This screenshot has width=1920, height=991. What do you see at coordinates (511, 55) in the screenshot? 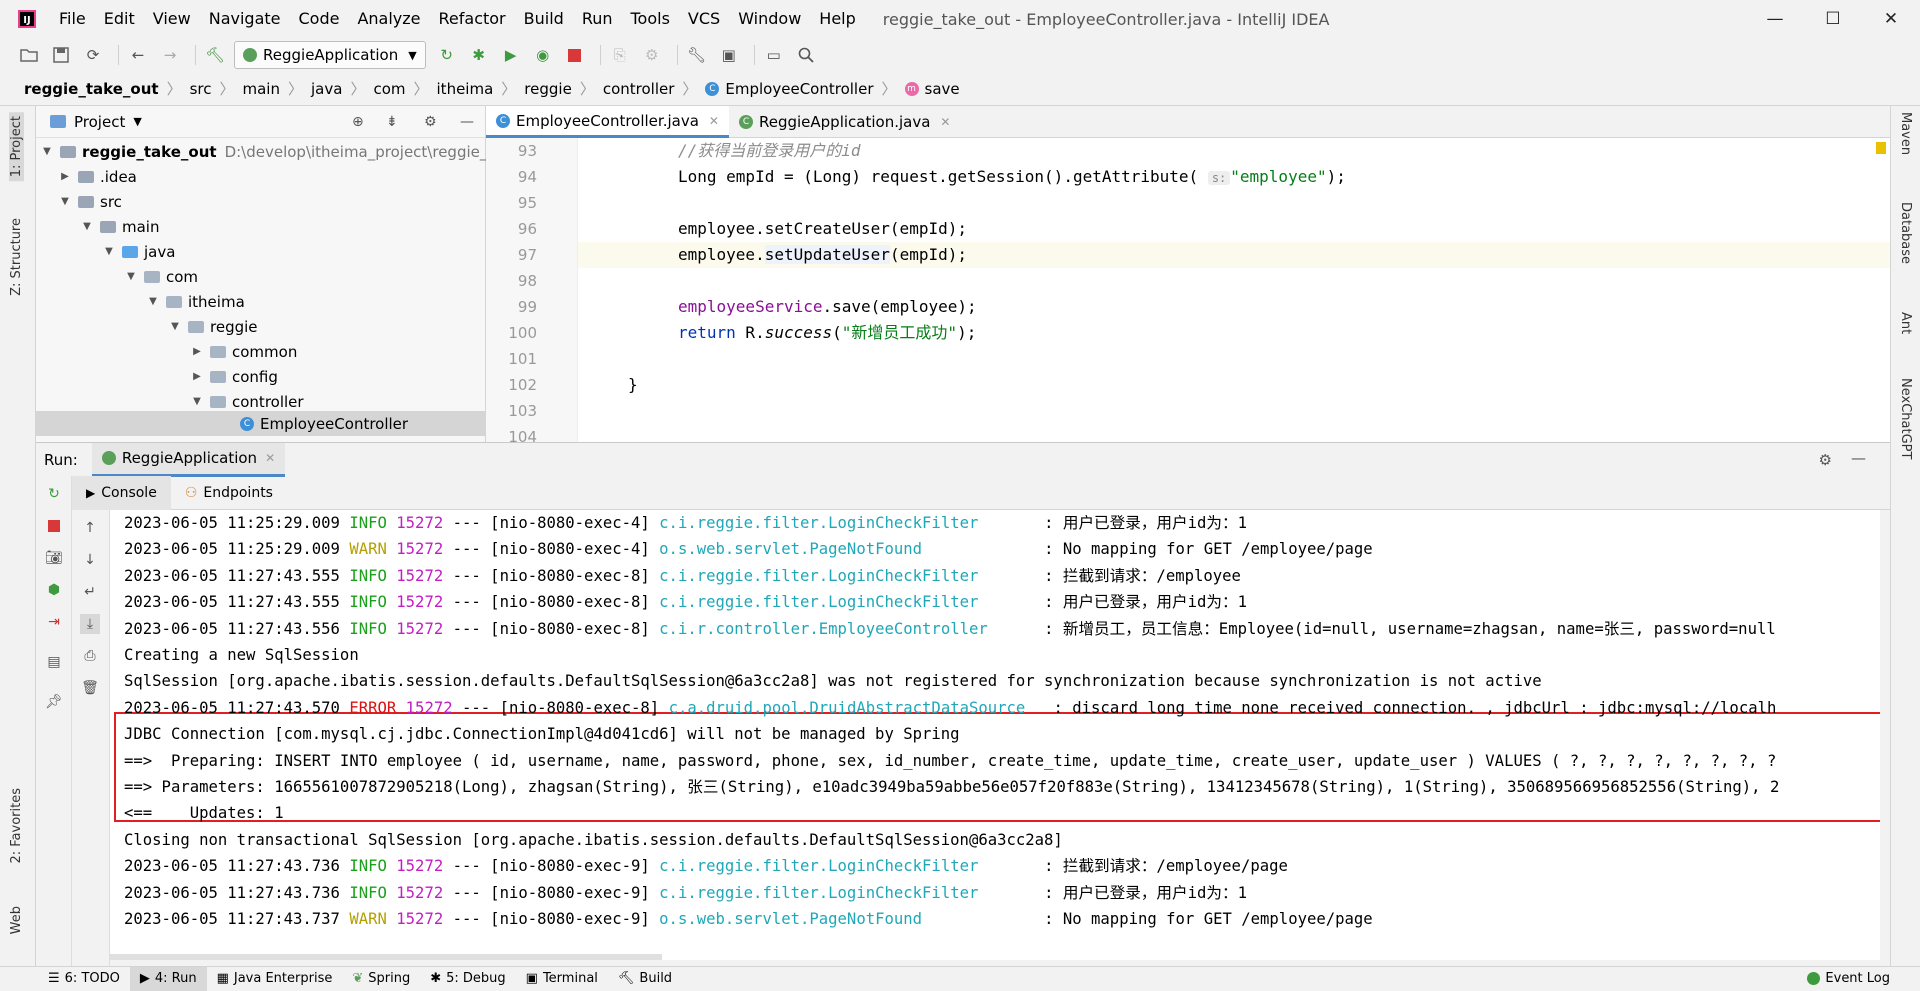
I see `coverage-icon: ▶` at bounding box center [511, 55].